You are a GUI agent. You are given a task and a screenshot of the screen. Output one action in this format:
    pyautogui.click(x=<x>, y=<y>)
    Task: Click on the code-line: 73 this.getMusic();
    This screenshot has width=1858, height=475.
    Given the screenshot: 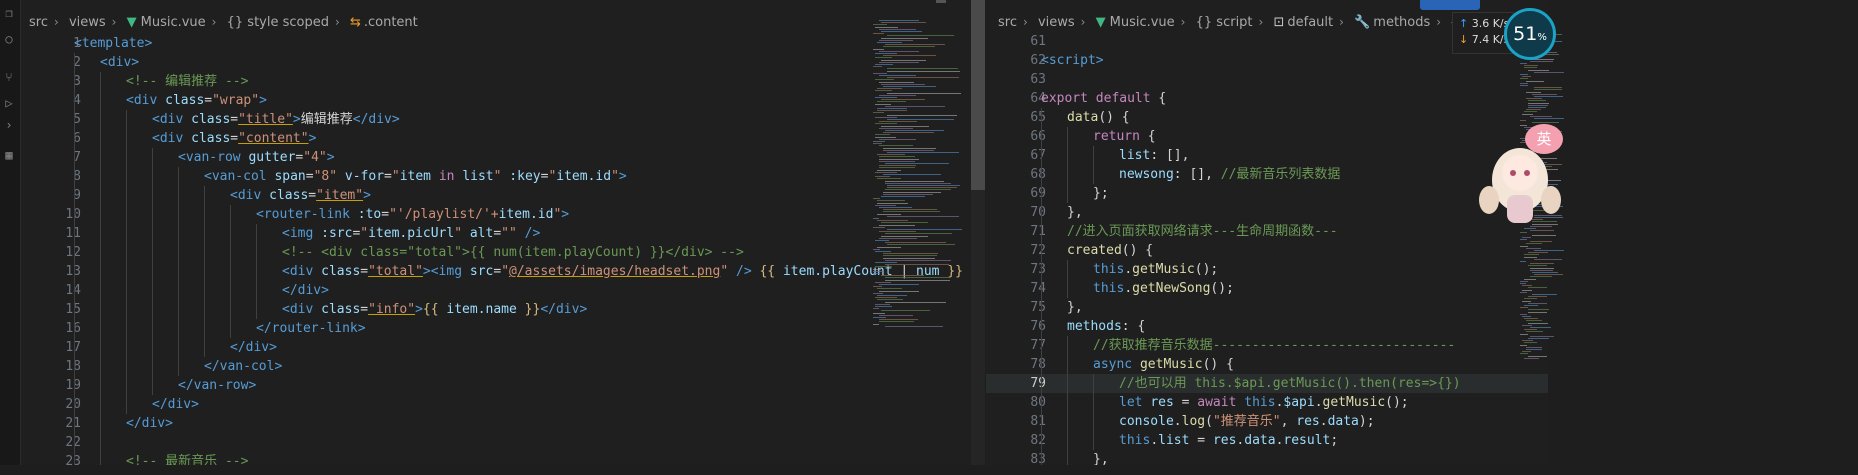 What is the action you would take?
    pyautogui.click(x=1267, y=269)
    